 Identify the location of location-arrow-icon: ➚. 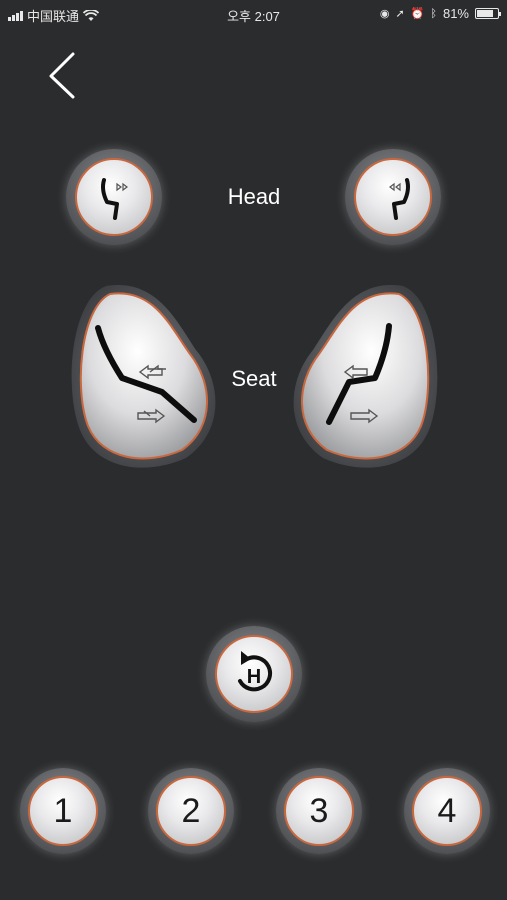
(400, 14).